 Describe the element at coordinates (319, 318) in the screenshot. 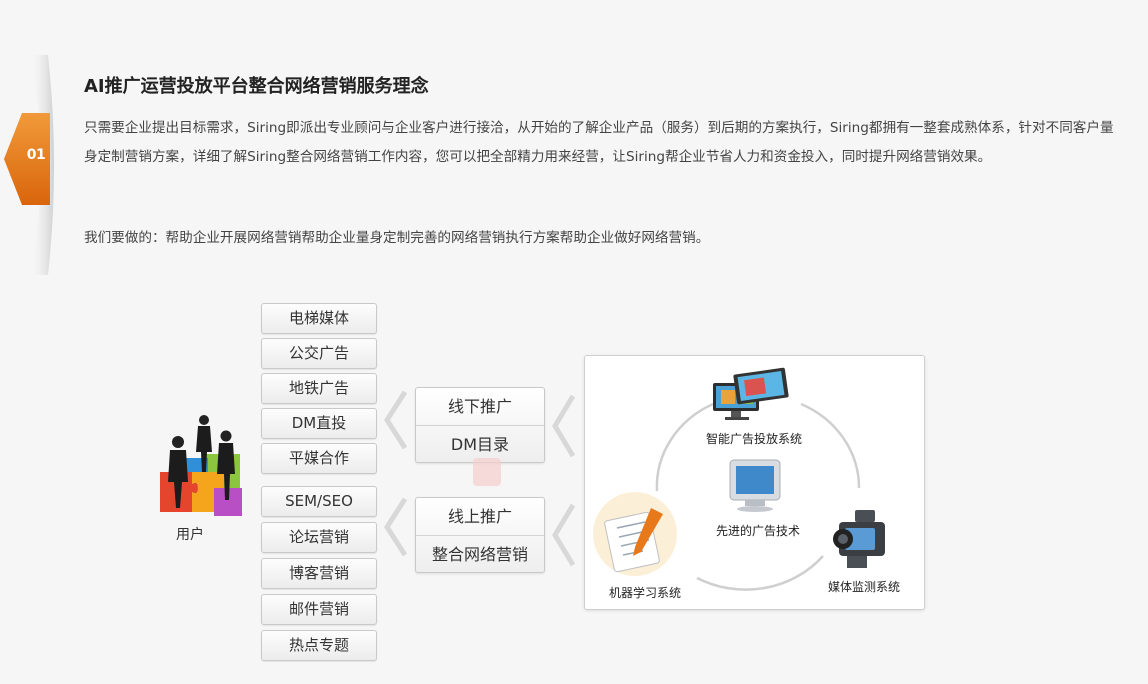

I see `channel-elevator-media: 电梯媒体` at that location.